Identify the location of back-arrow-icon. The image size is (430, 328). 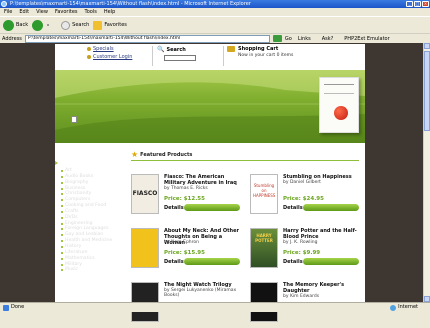
(8, 25).